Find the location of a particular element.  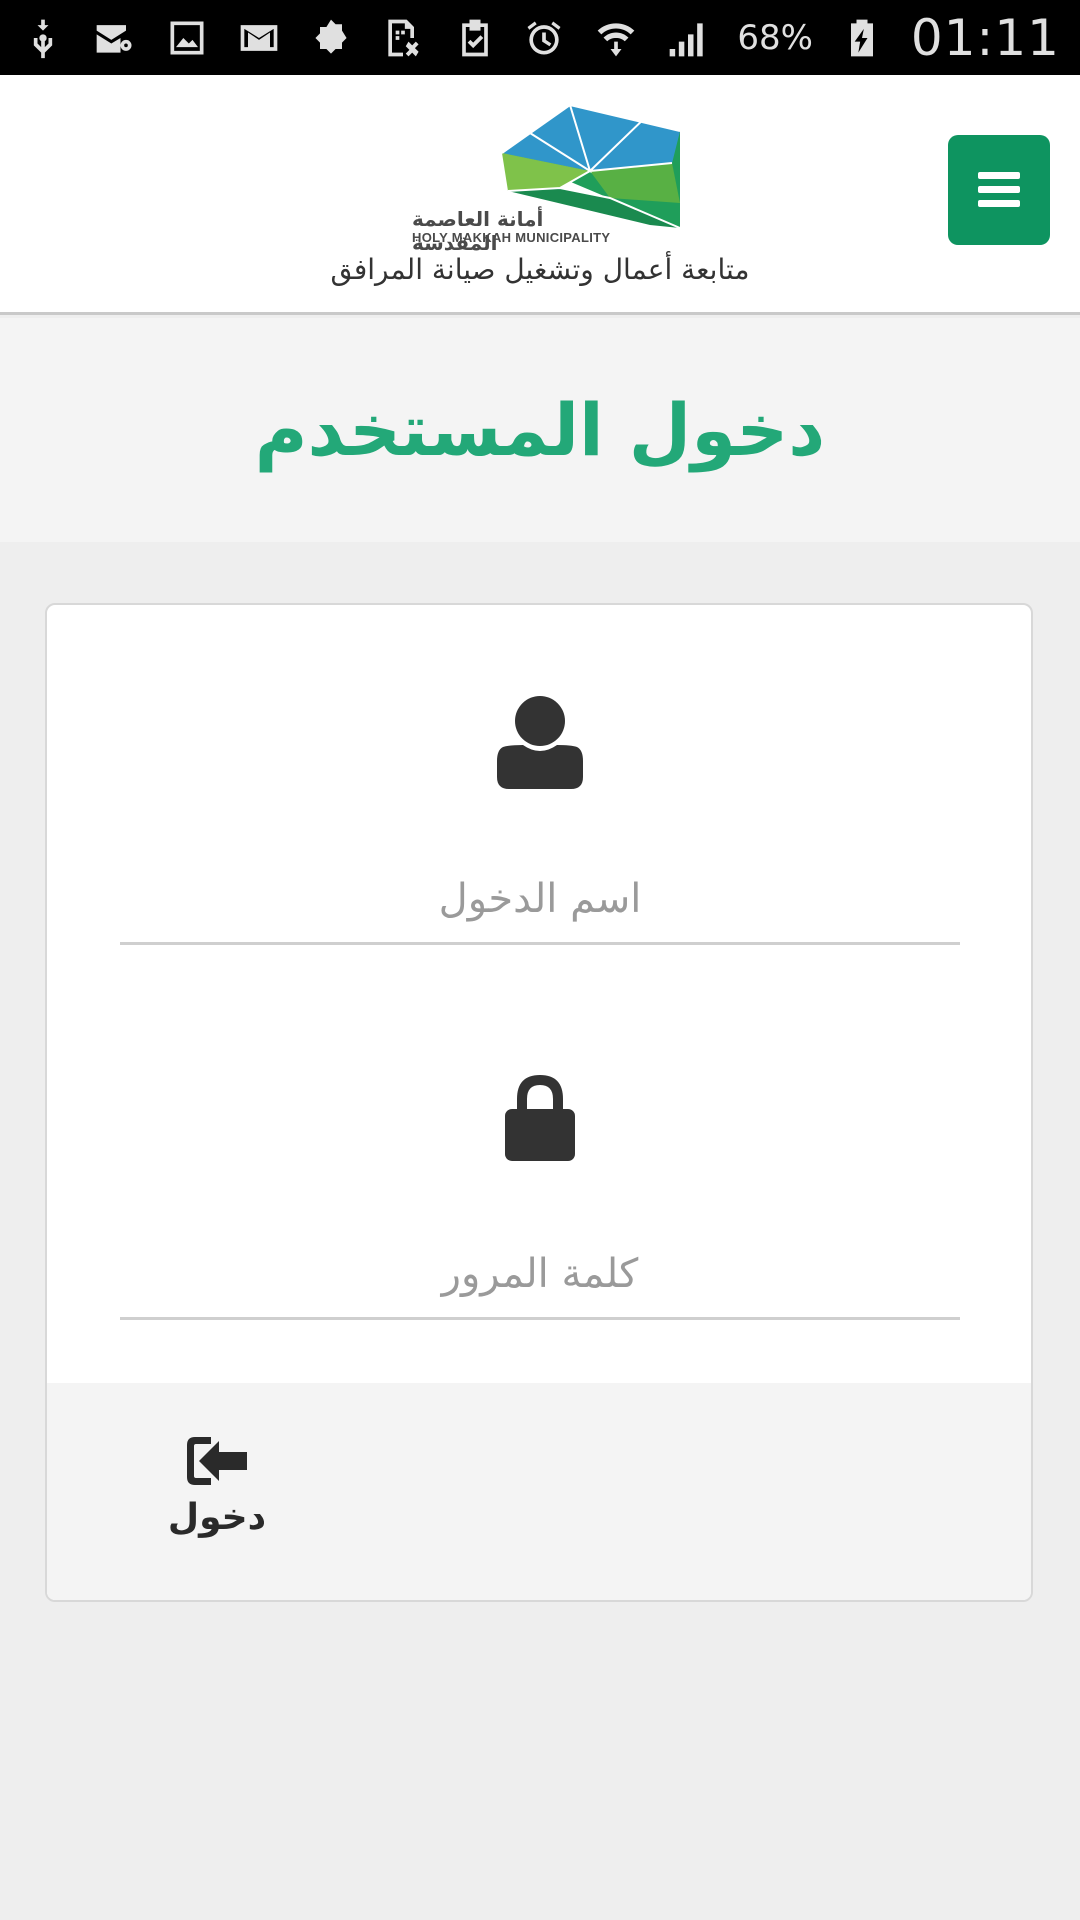

login-label: دخول is located at coordinates (217, 1517).